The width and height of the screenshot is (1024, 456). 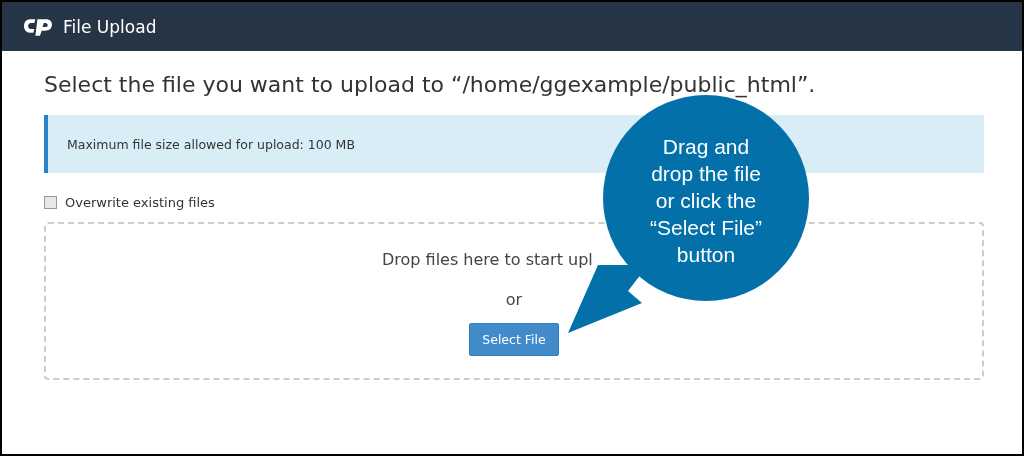 I want to click on window-title: File Upload, so click(x=110, y=26).